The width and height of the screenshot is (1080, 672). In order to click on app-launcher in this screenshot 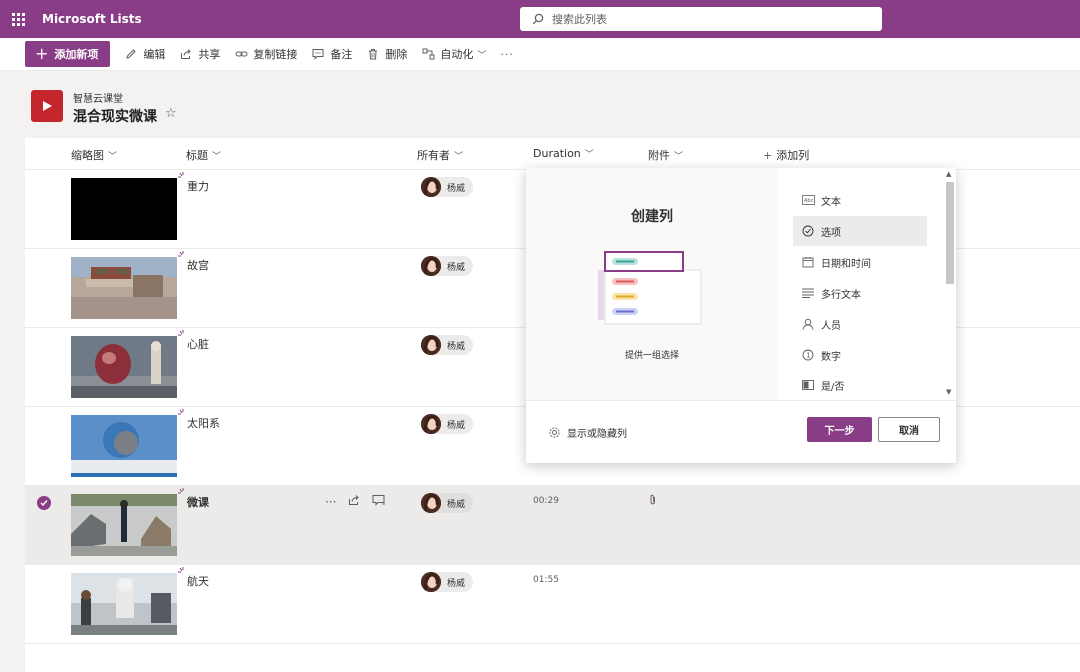, I will do `click(18, 19)`.